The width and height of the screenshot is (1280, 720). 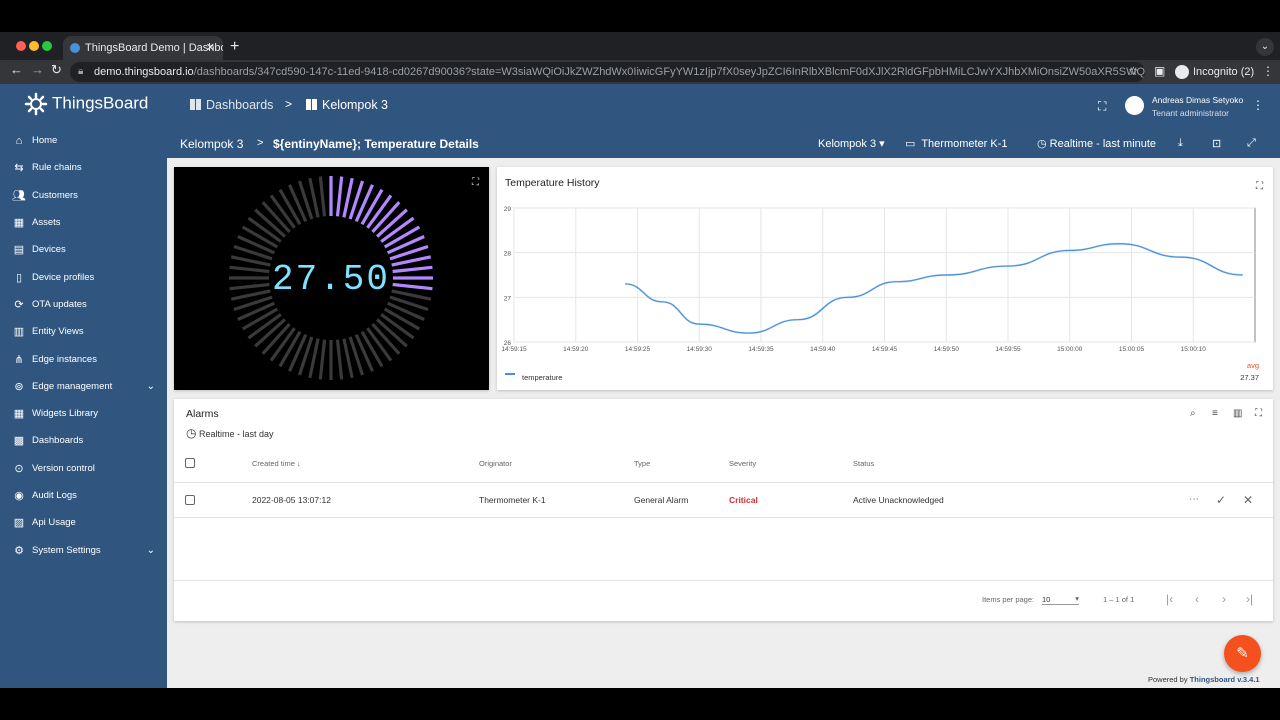 What do you see at coordinates (83, 440) in the screenshot?
I see `sidebar-item-dashboards: ▩ Dashboards` at bounding box center [83, 440].